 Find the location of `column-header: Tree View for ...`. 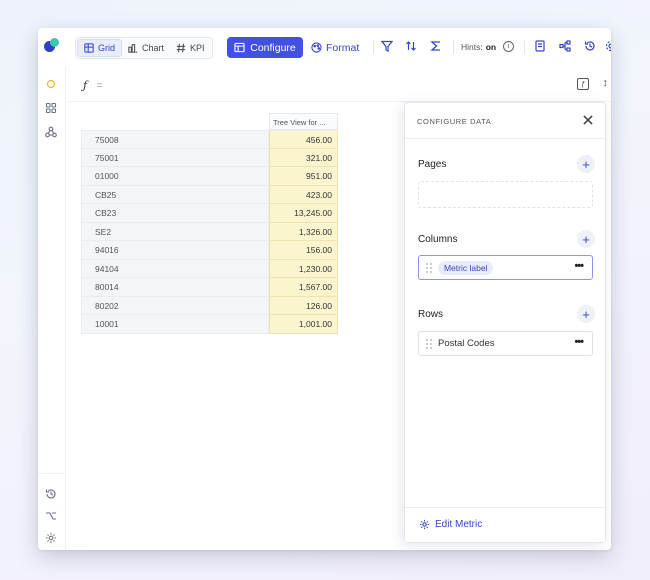

column-header: Tree View for ... is located at coordinates (303, 121).